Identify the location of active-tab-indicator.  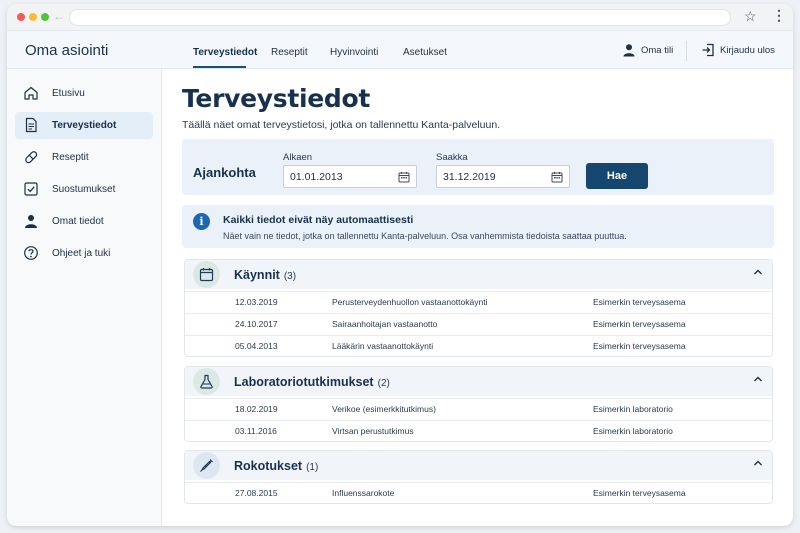
(219, 67).